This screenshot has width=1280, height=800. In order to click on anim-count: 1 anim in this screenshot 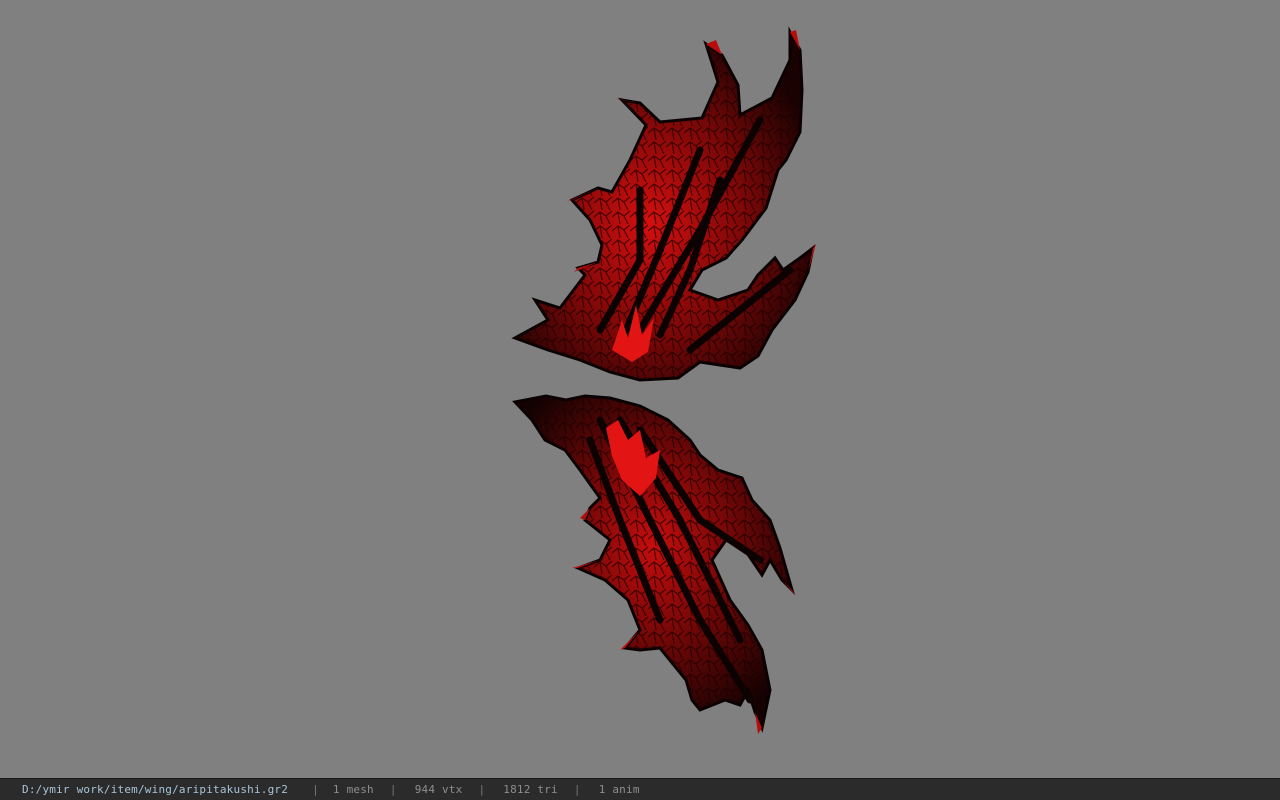, I will do `click(619, 789)`.